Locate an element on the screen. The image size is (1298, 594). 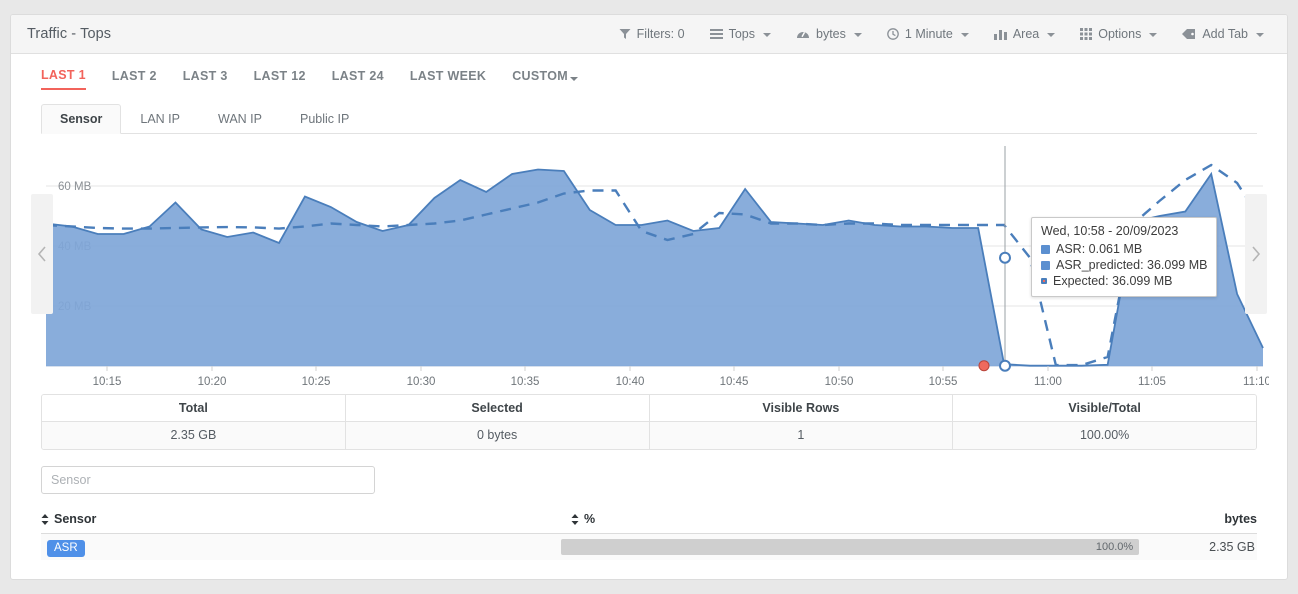
range-tab-label: LAST 2 is located at coordinates (134, 76).